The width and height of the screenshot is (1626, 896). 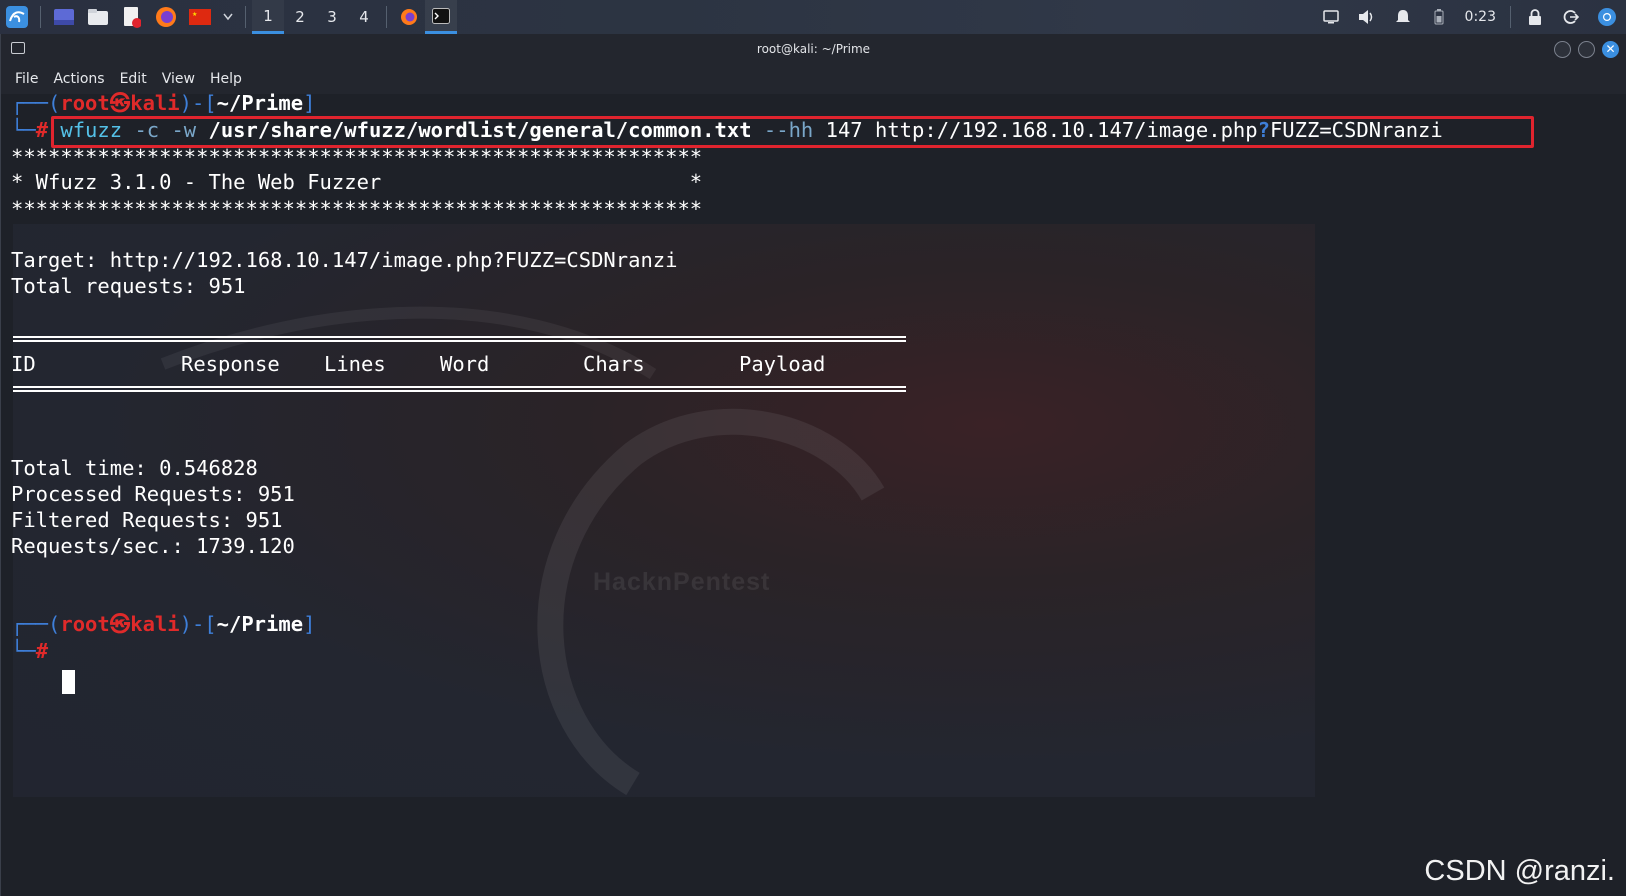 What do you see at coordinates (132, 17) in the screenshot?
I see `text-editor-icon` at bounding box center [132, 17].